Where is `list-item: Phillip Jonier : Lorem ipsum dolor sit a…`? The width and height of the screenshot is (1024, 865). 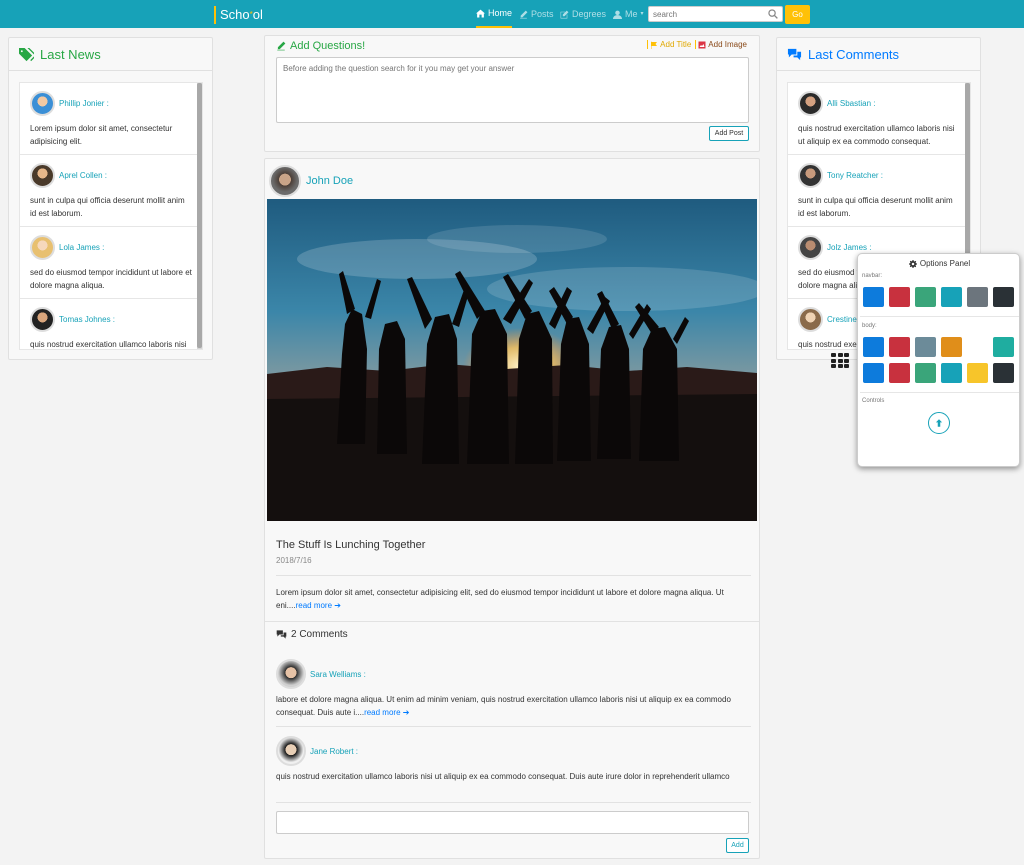
list-item: Phillip Jonier : Lorem ipsum dolor sit a… is located at coordinates (111, 119).